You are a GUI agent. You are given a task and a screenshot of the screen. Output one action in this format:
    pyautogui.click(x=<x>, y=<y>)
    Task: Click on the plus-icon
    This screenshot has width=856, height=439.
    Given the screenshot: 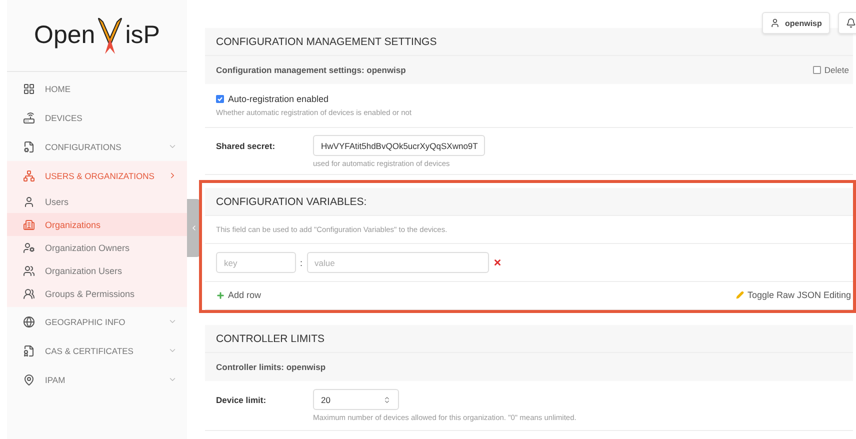 What is the action you would take?
    pyautogui.click(x=220, y=295)
    